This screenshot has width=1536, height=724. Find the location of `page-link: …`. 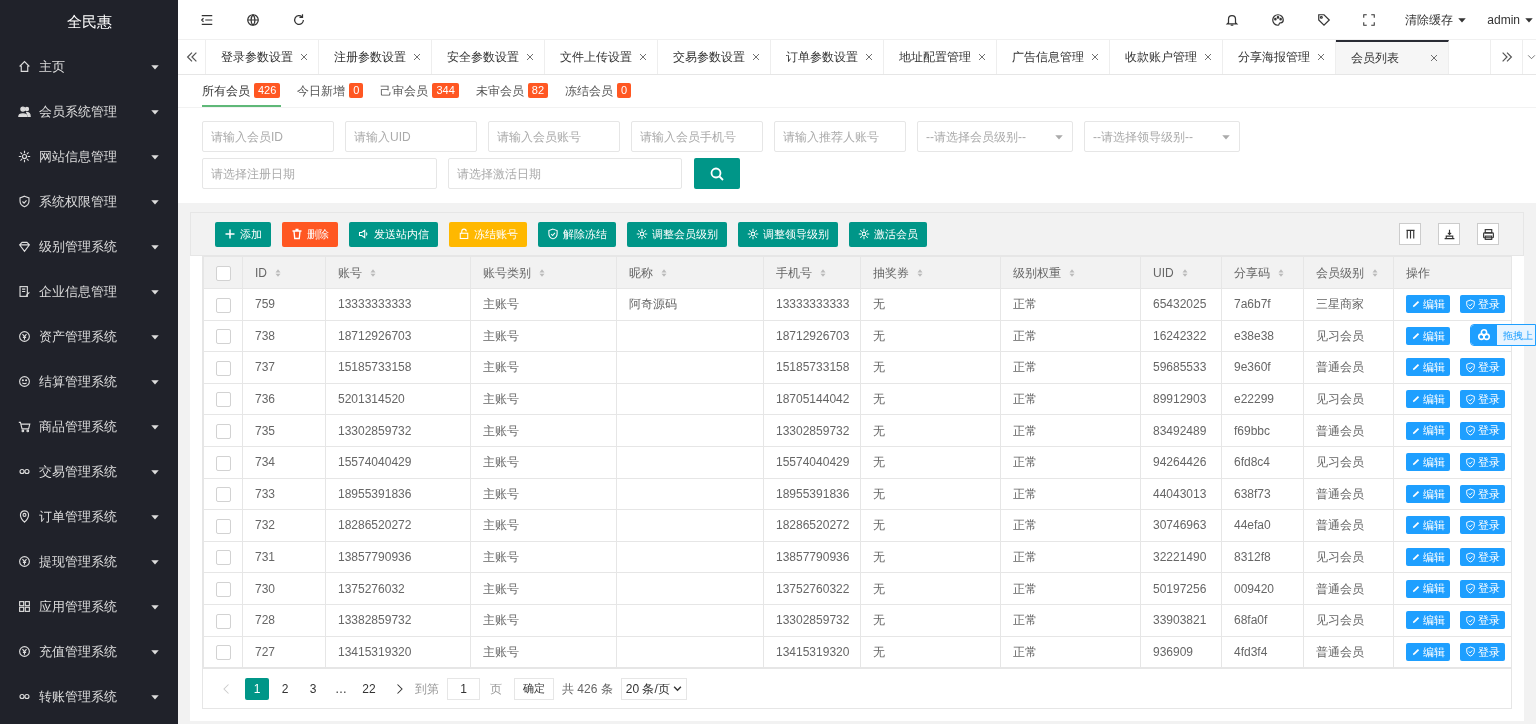

page-link: … is located at coordinates (341, 688).